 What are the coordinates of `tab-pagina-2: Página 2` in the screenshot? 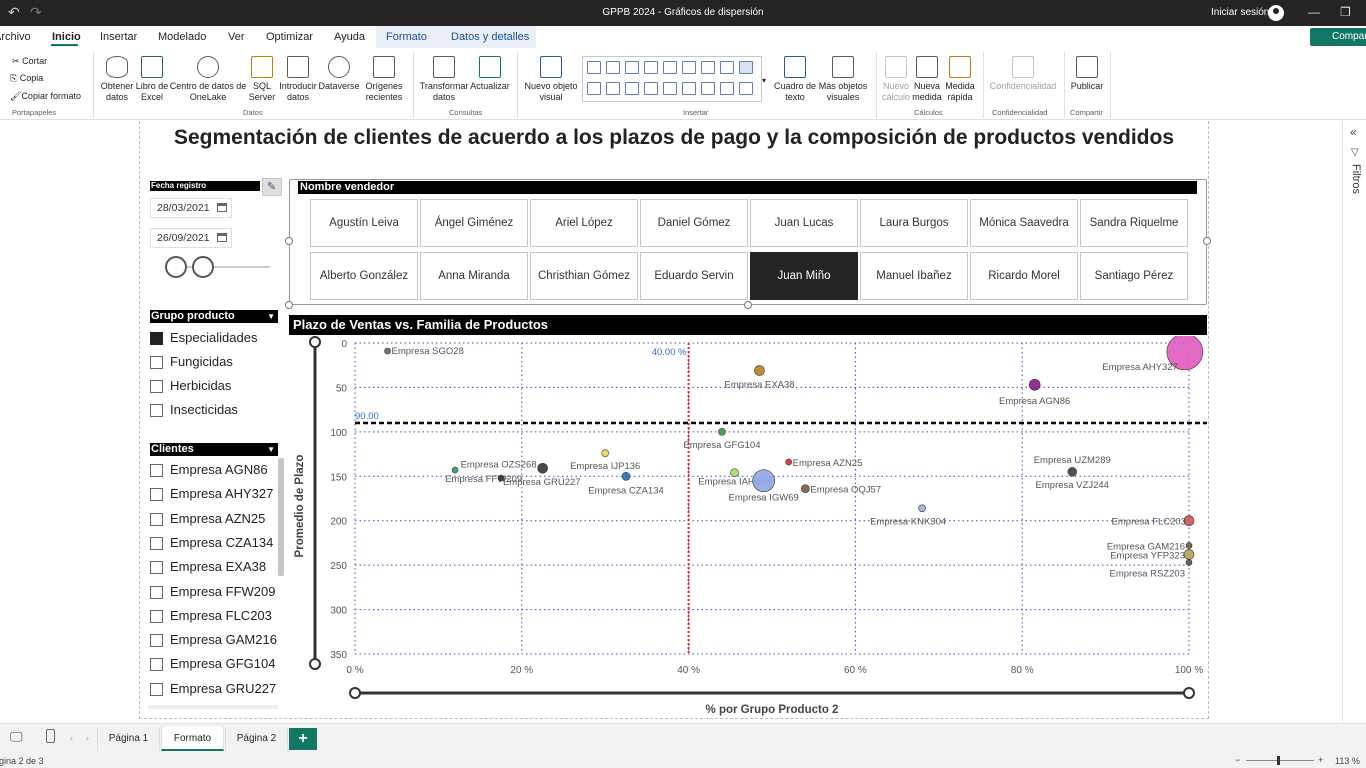 It's located at (256, 739).